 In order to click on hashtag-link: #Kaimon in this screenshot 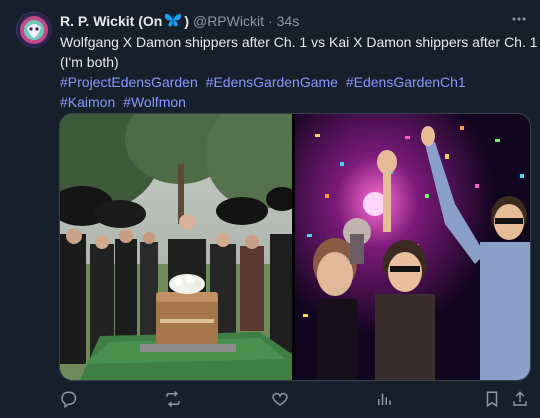, I will do `click(87, 102)`.